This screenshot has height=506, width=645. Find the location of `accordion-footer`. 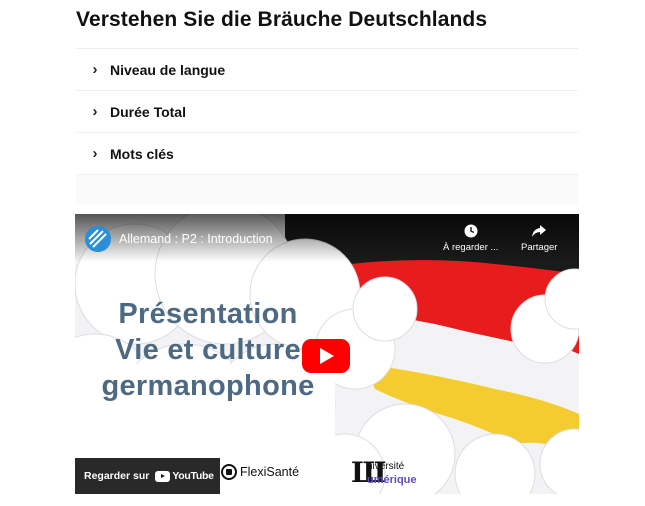

accordion-footer is located at coordinates (327, 190).